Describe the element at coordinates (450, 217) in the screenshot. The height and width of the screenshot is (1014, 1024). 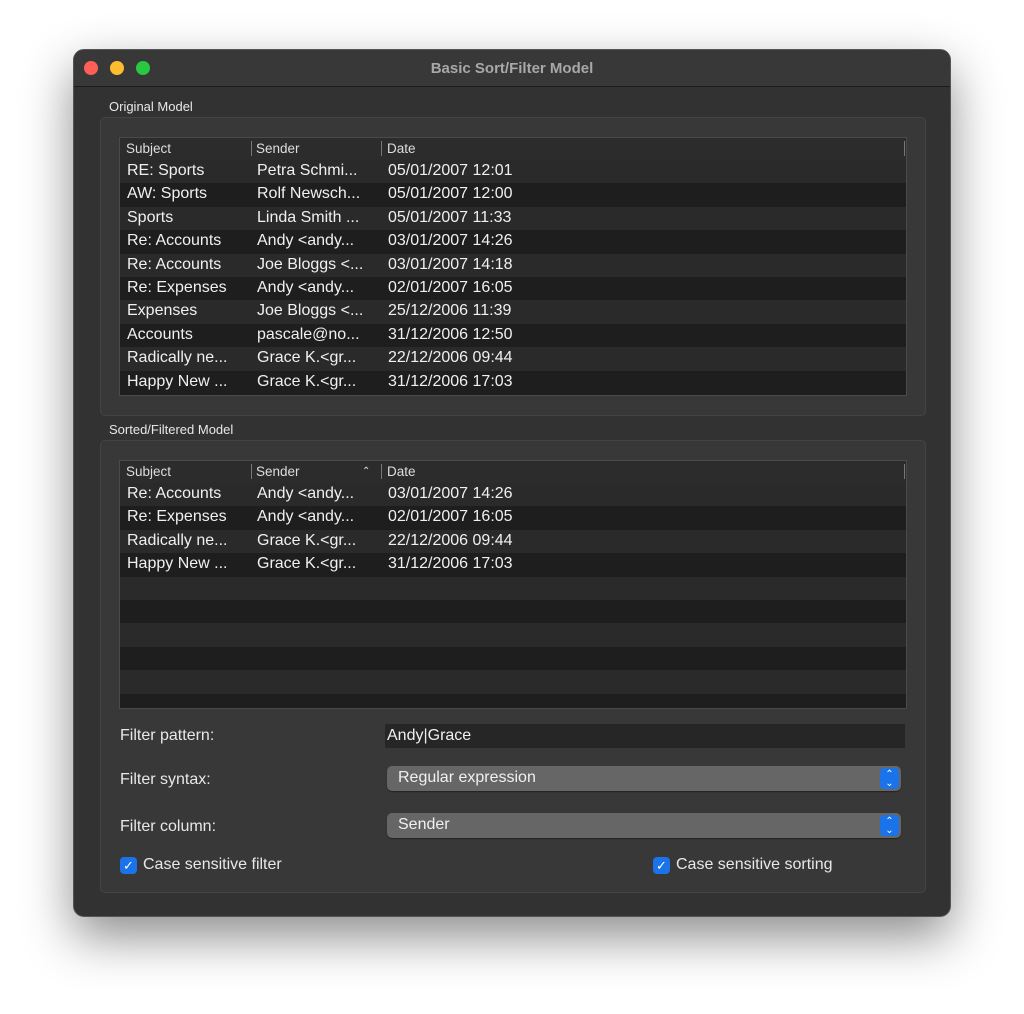
I see `date-cell: 05/01/2007 11:33` at that location.